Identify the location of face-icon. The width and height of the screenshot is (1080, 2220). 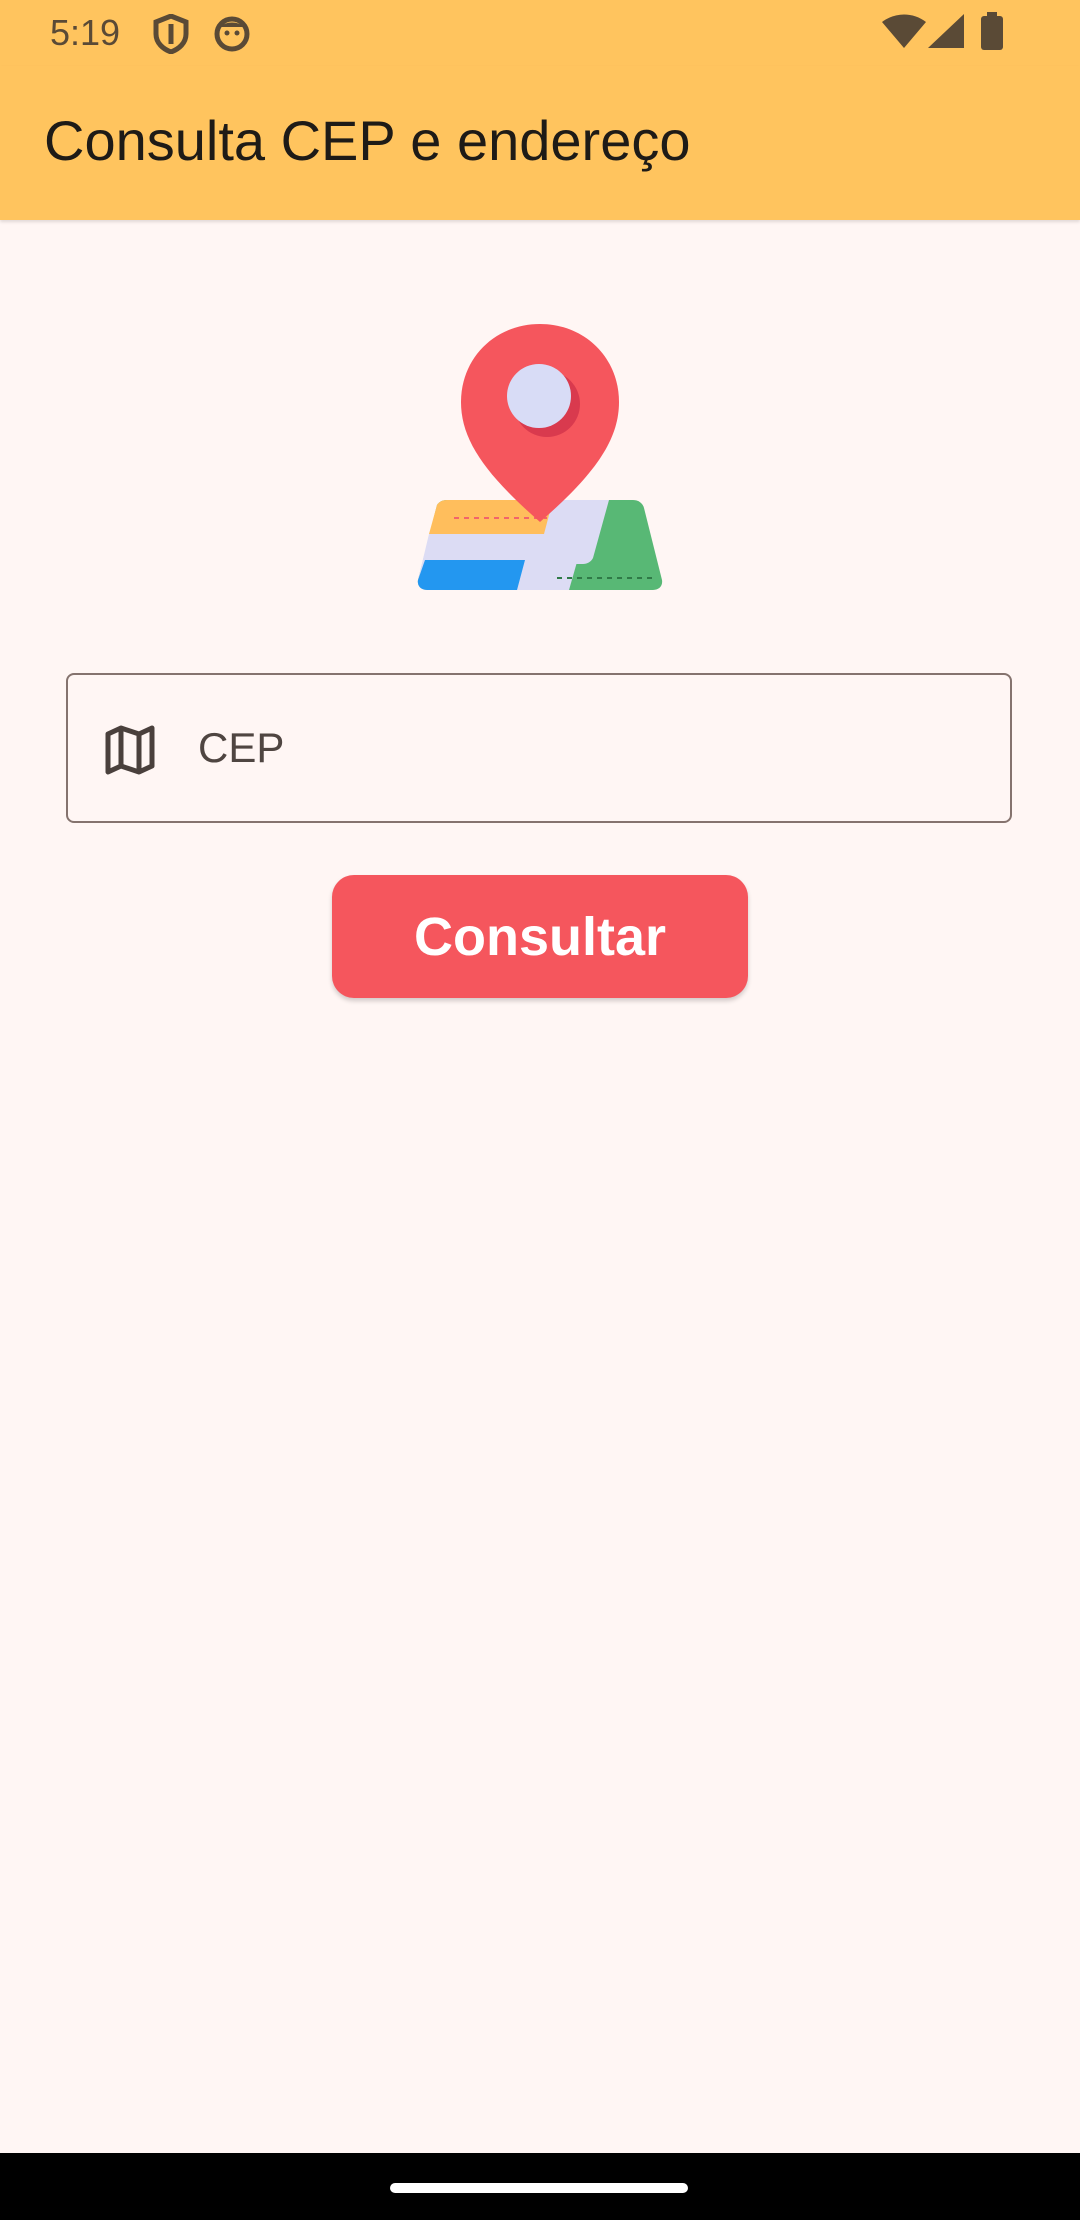
(232, 34).